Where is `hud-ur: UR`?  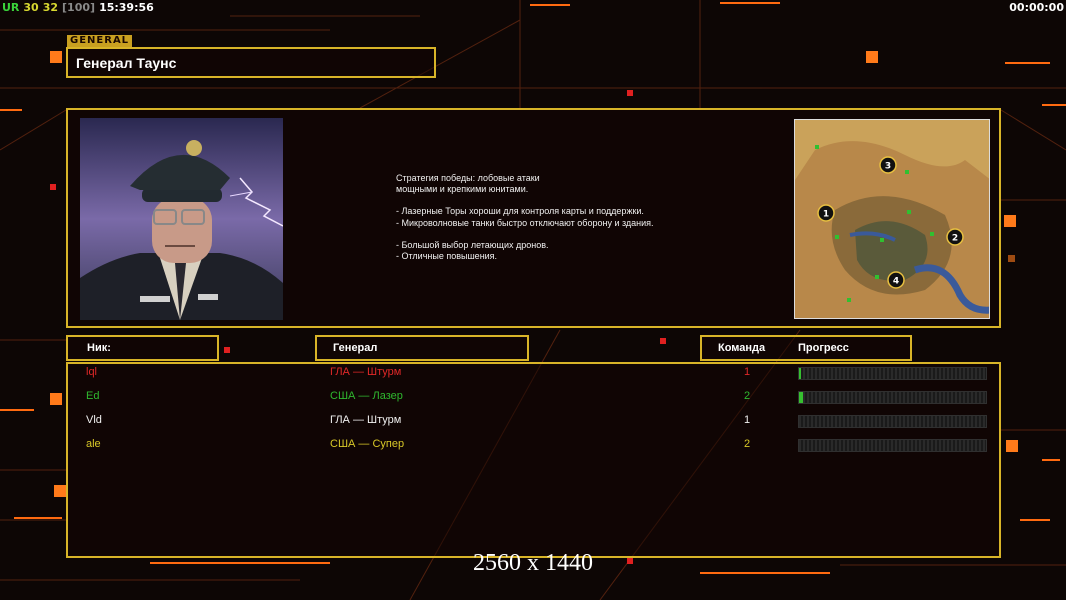 hud-ur: UR is located at coordinates (11, 7).